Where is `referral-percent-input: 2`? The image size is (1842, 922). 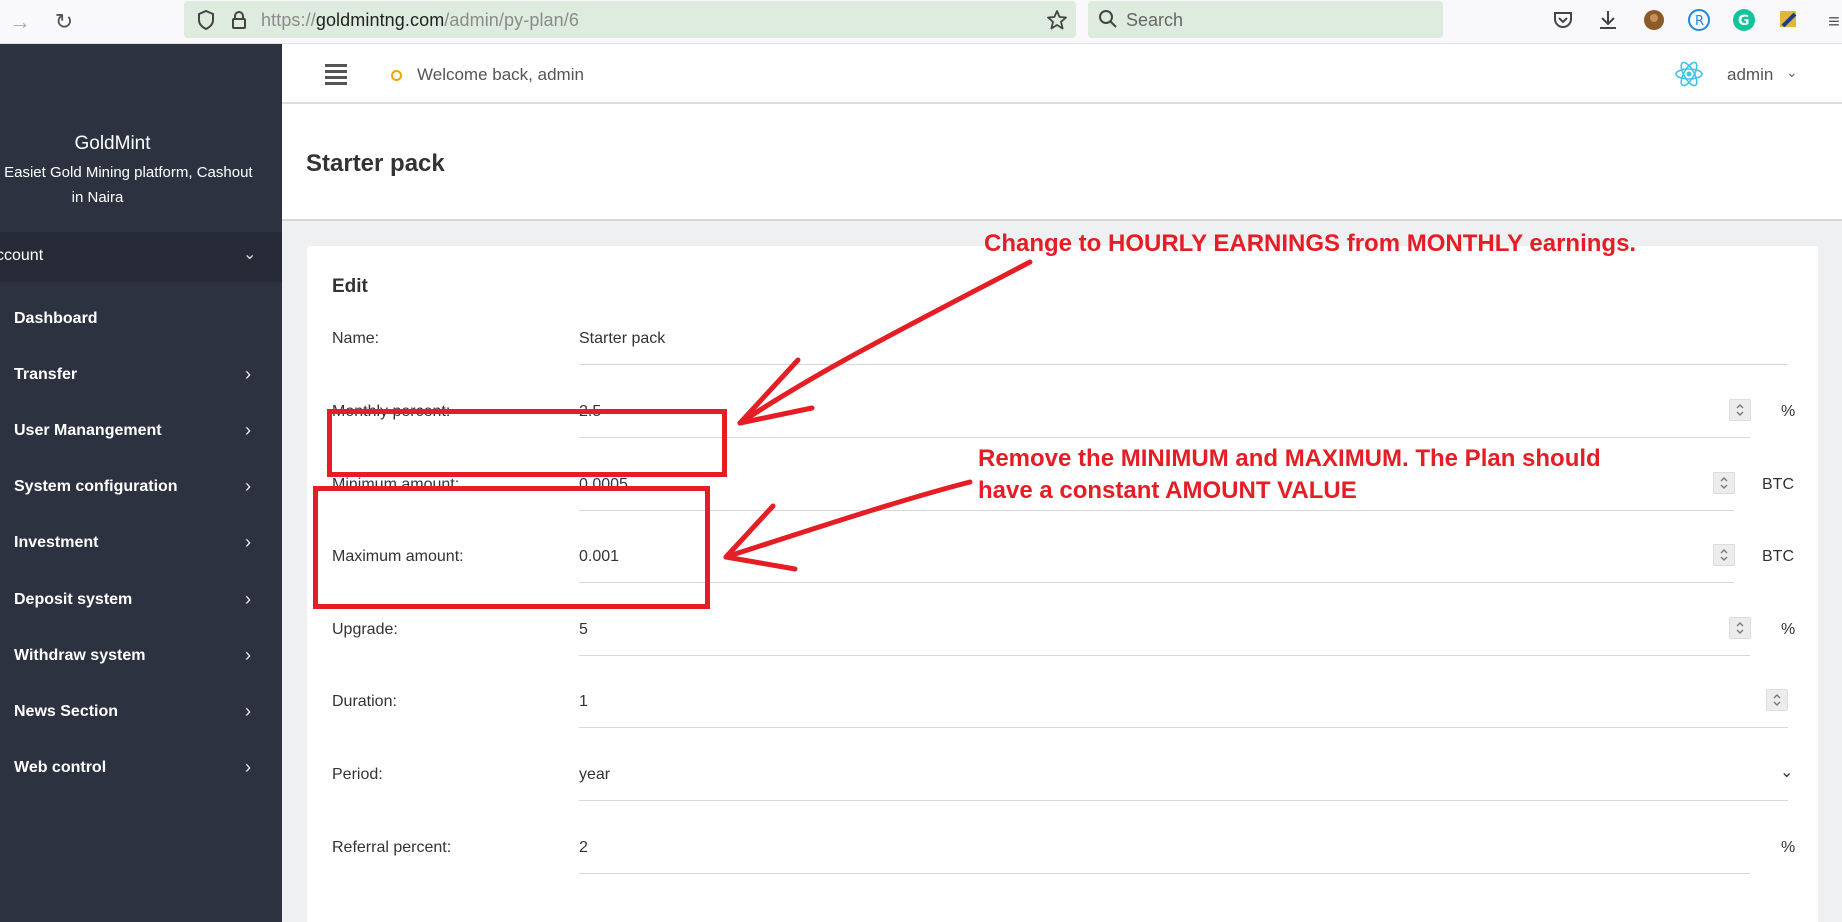
referral-percent-input: 2 is located at coordinates (583, 848).